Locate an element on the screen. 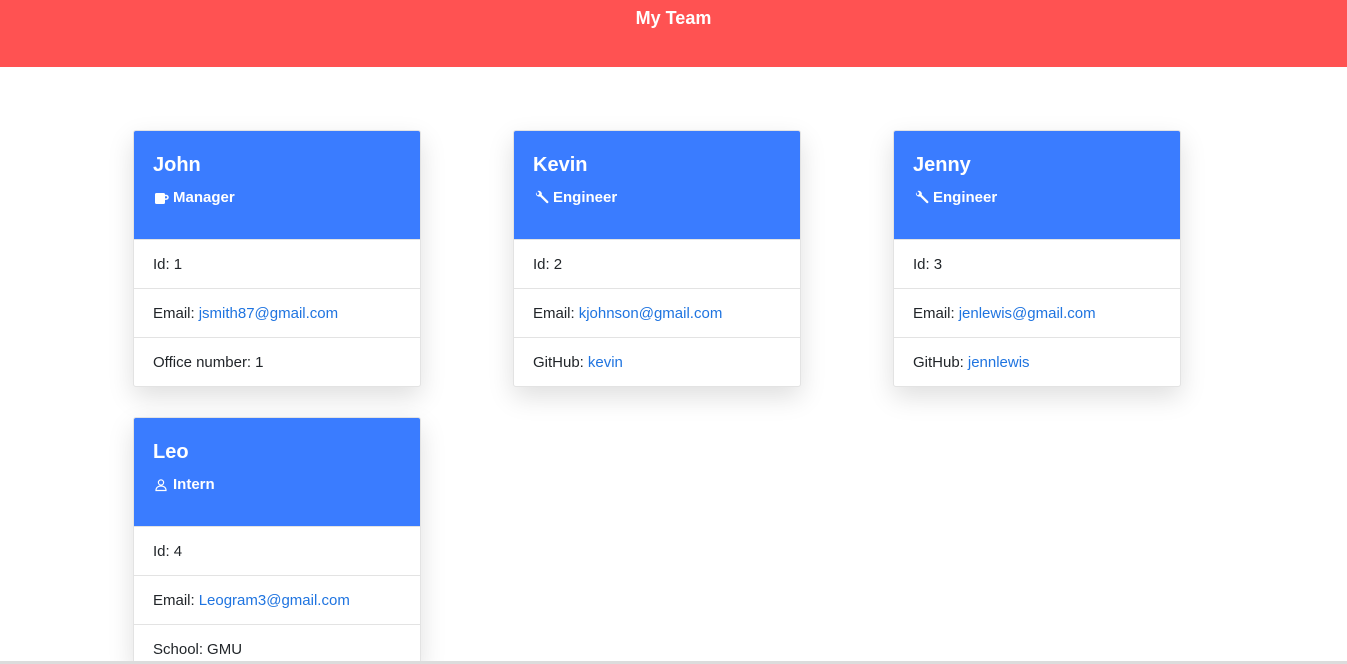  email-row: Email: jsmith87@gmail.com is located at coordinates (277, 312).